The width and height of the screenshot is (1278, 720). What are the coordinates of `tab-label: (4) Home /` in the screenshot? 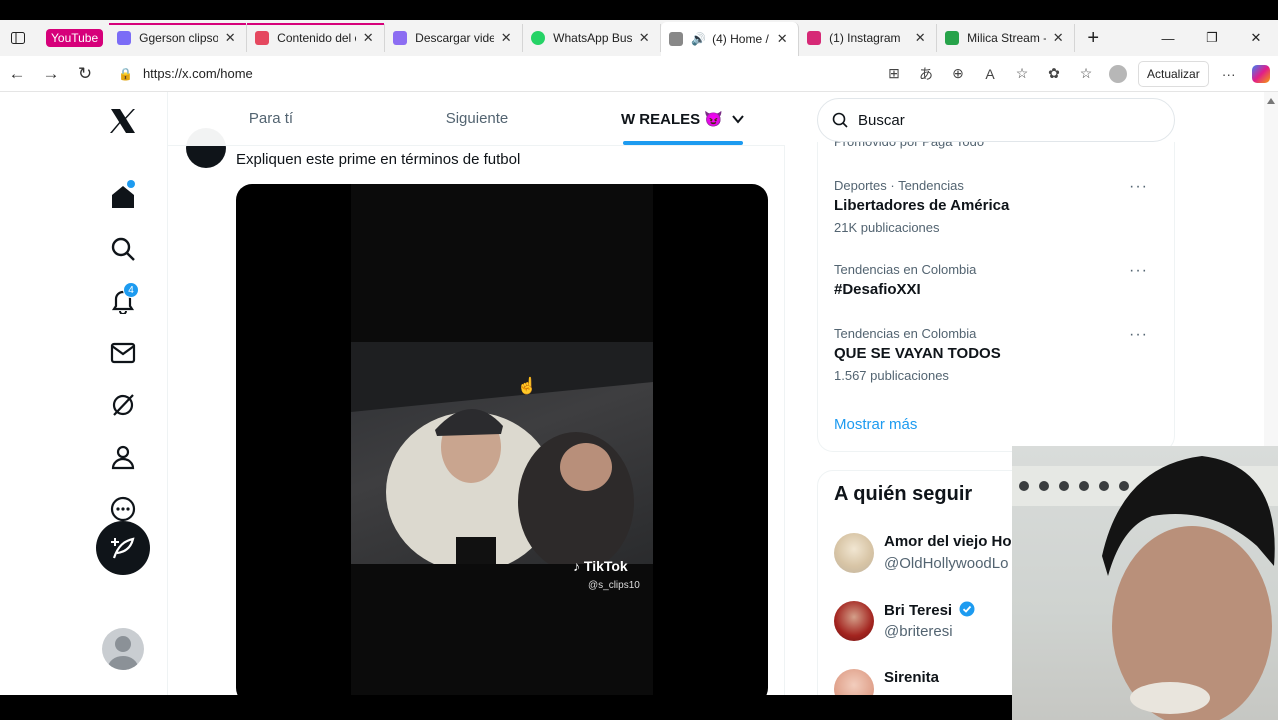 It's located at (740, 39).